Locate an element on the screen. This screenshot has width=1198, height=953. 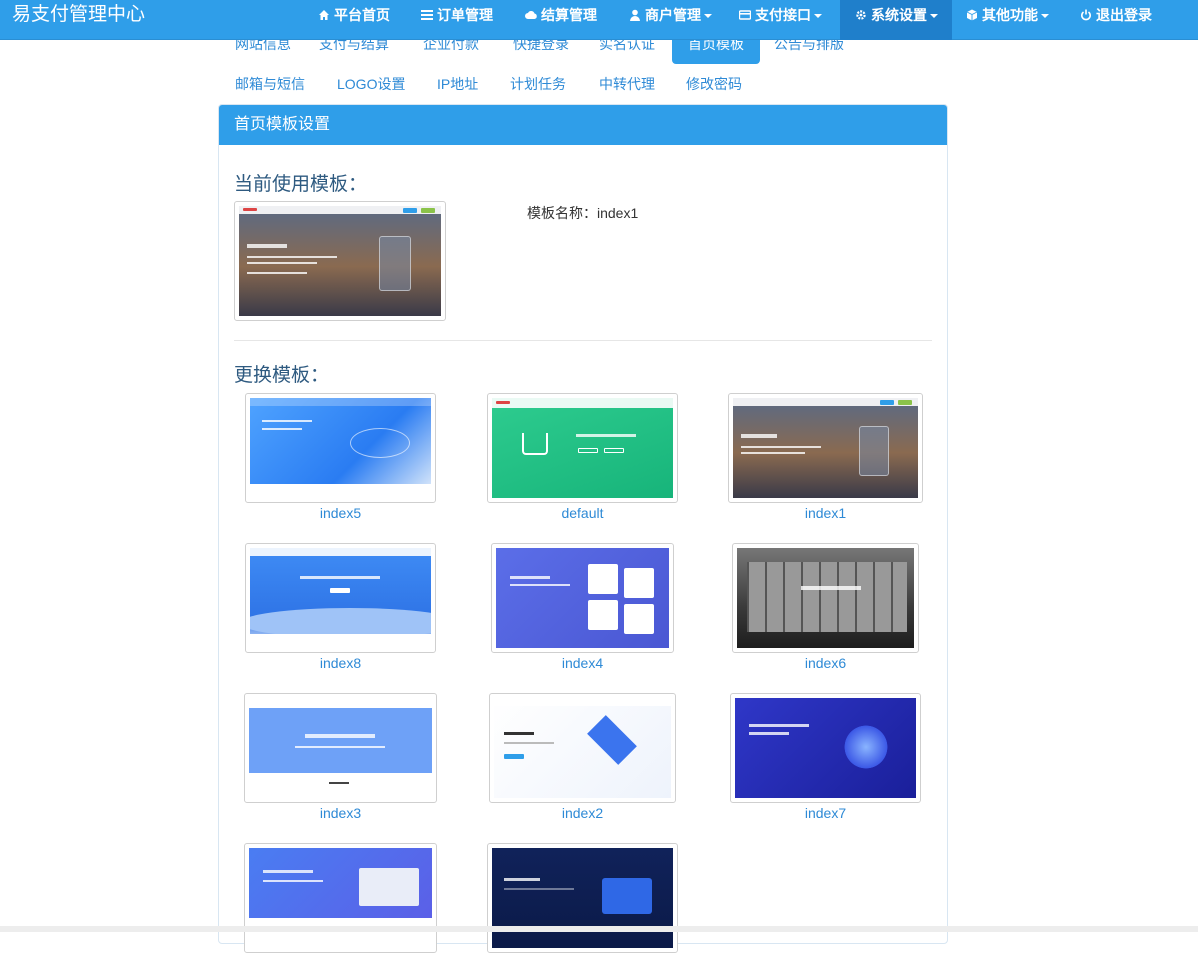
nav-system-settings-label: 系统设置 is located at coordinates (899, 15).